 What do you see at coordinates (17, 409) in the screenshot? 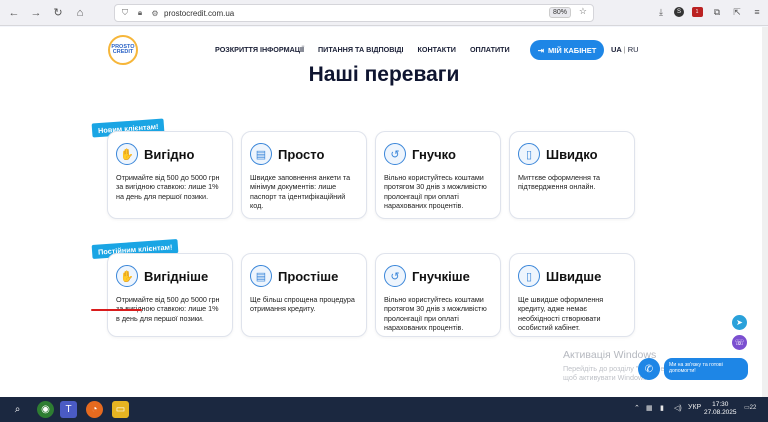
I see `search-icon: ⌕` at bounding box center [17, 409].